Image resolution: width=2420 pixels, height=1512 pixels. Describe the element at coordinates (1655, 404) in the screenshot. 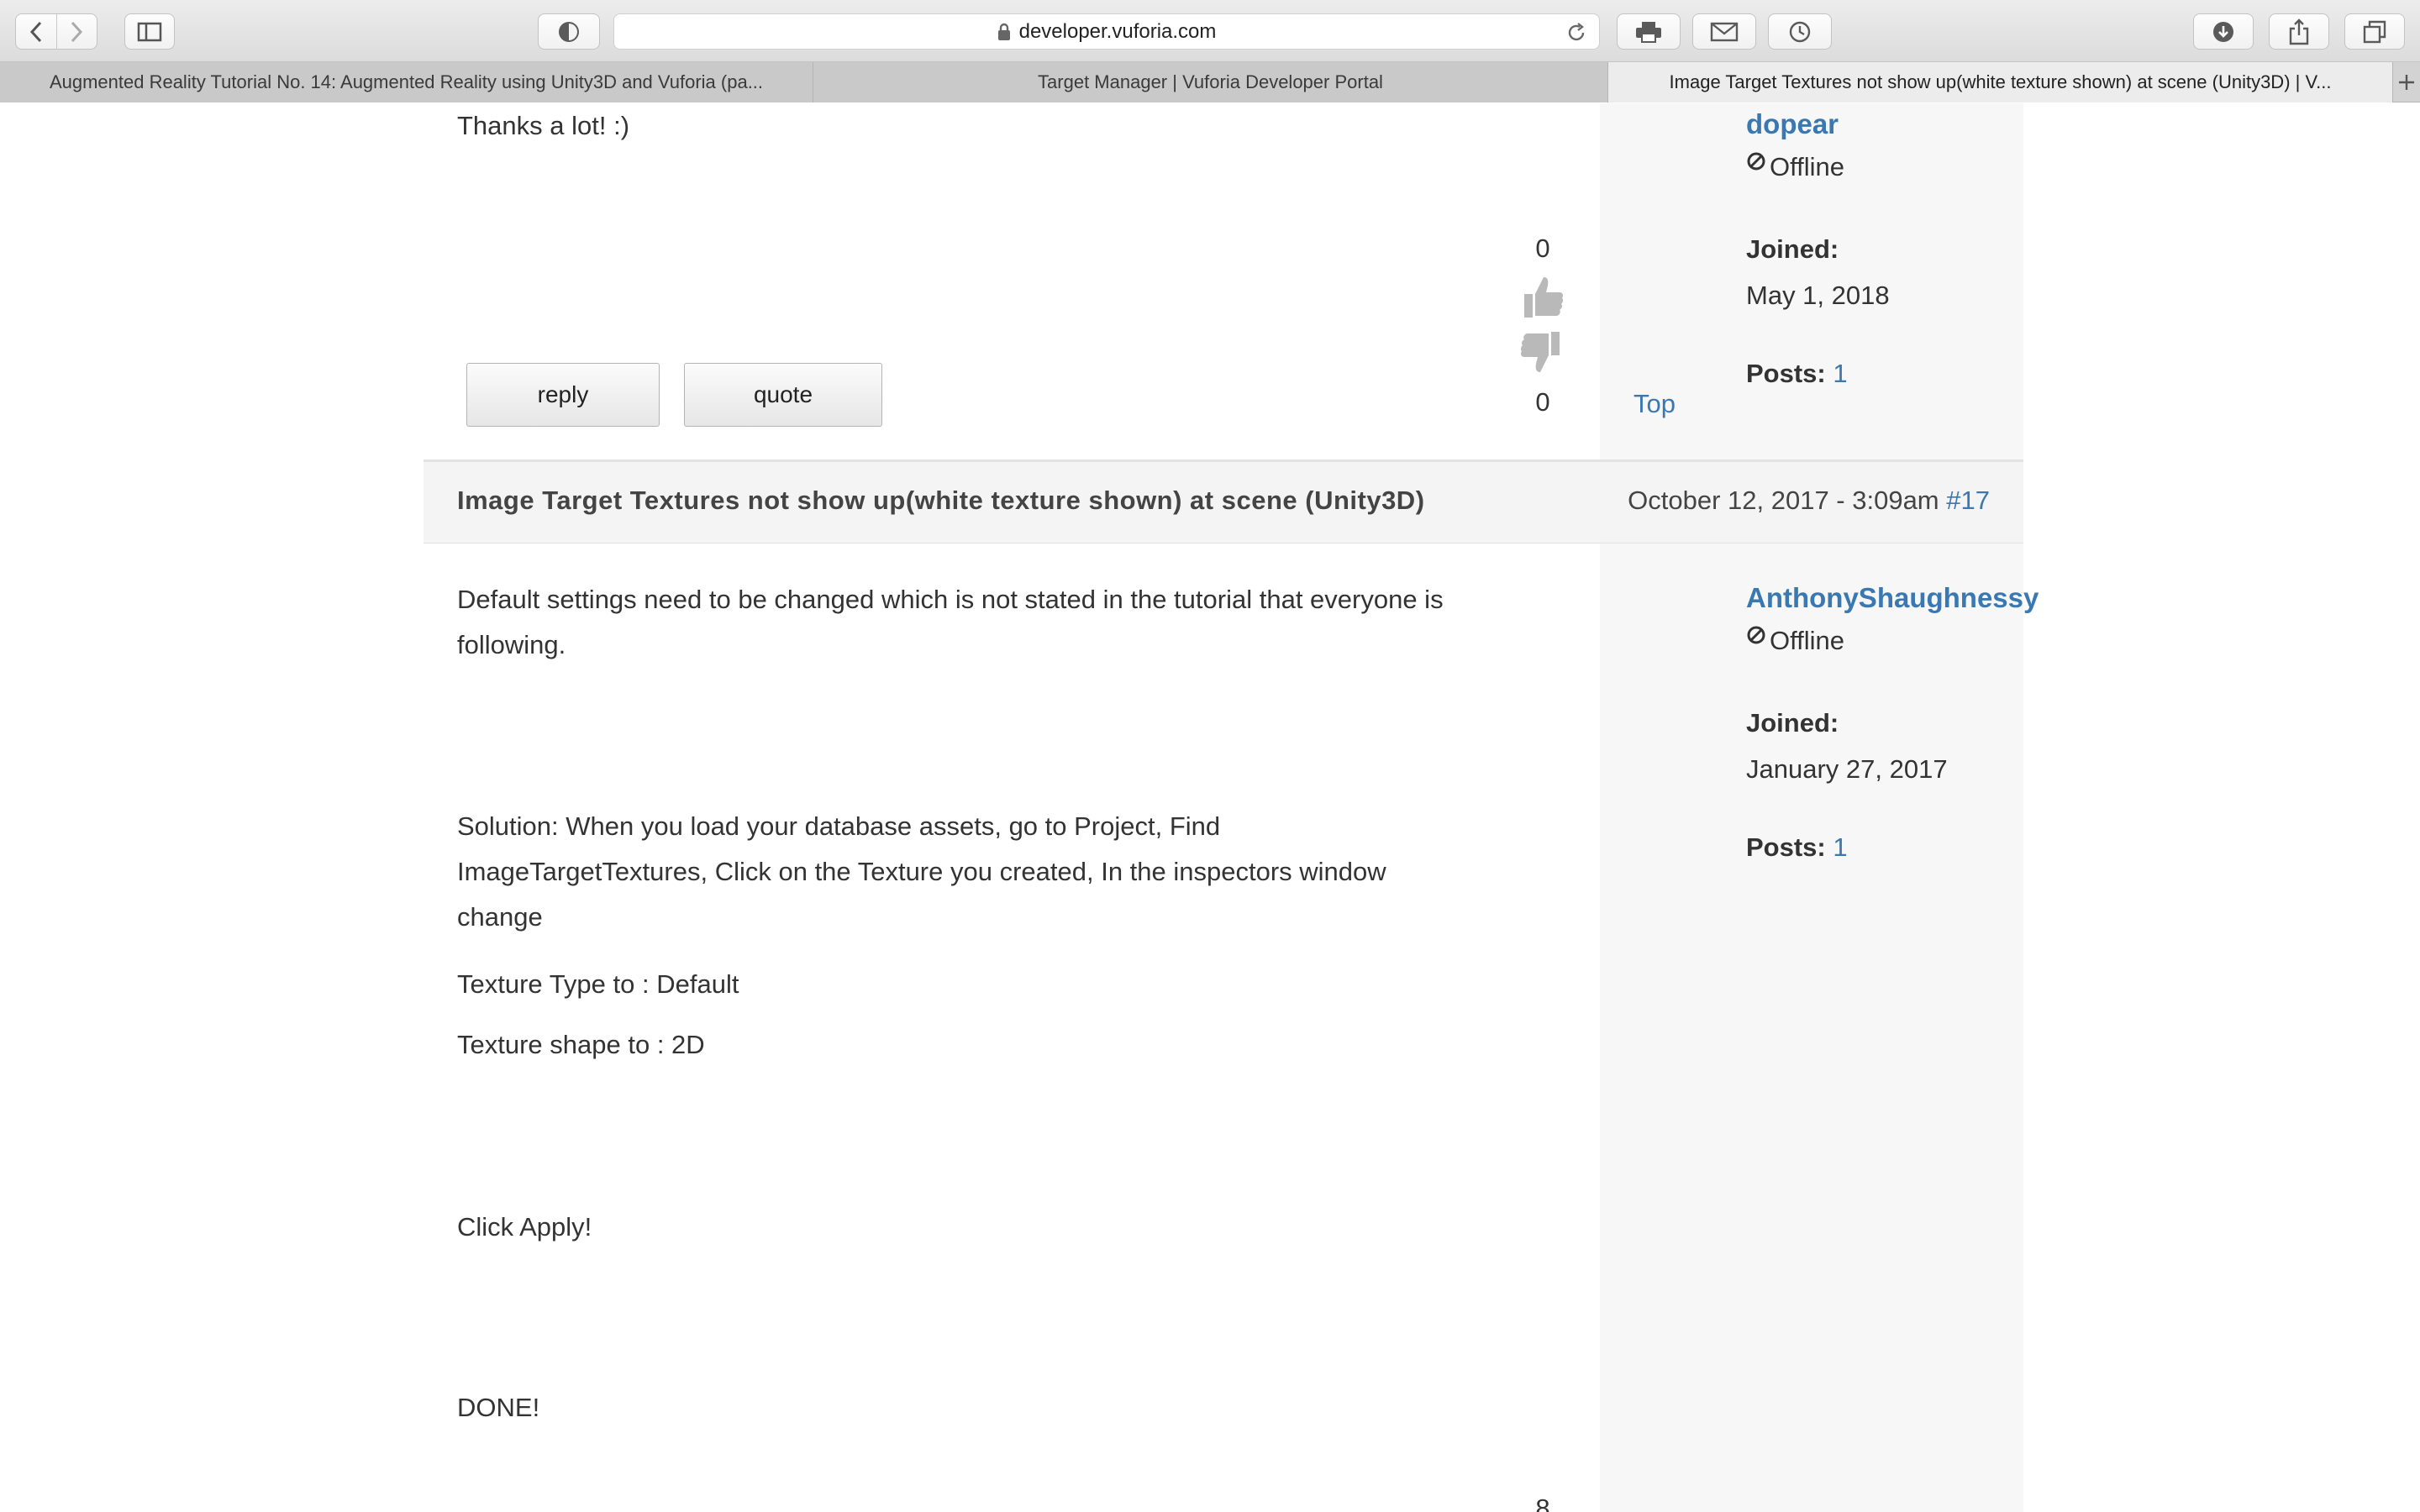

I see `back-to-top-link: Top` at that location.